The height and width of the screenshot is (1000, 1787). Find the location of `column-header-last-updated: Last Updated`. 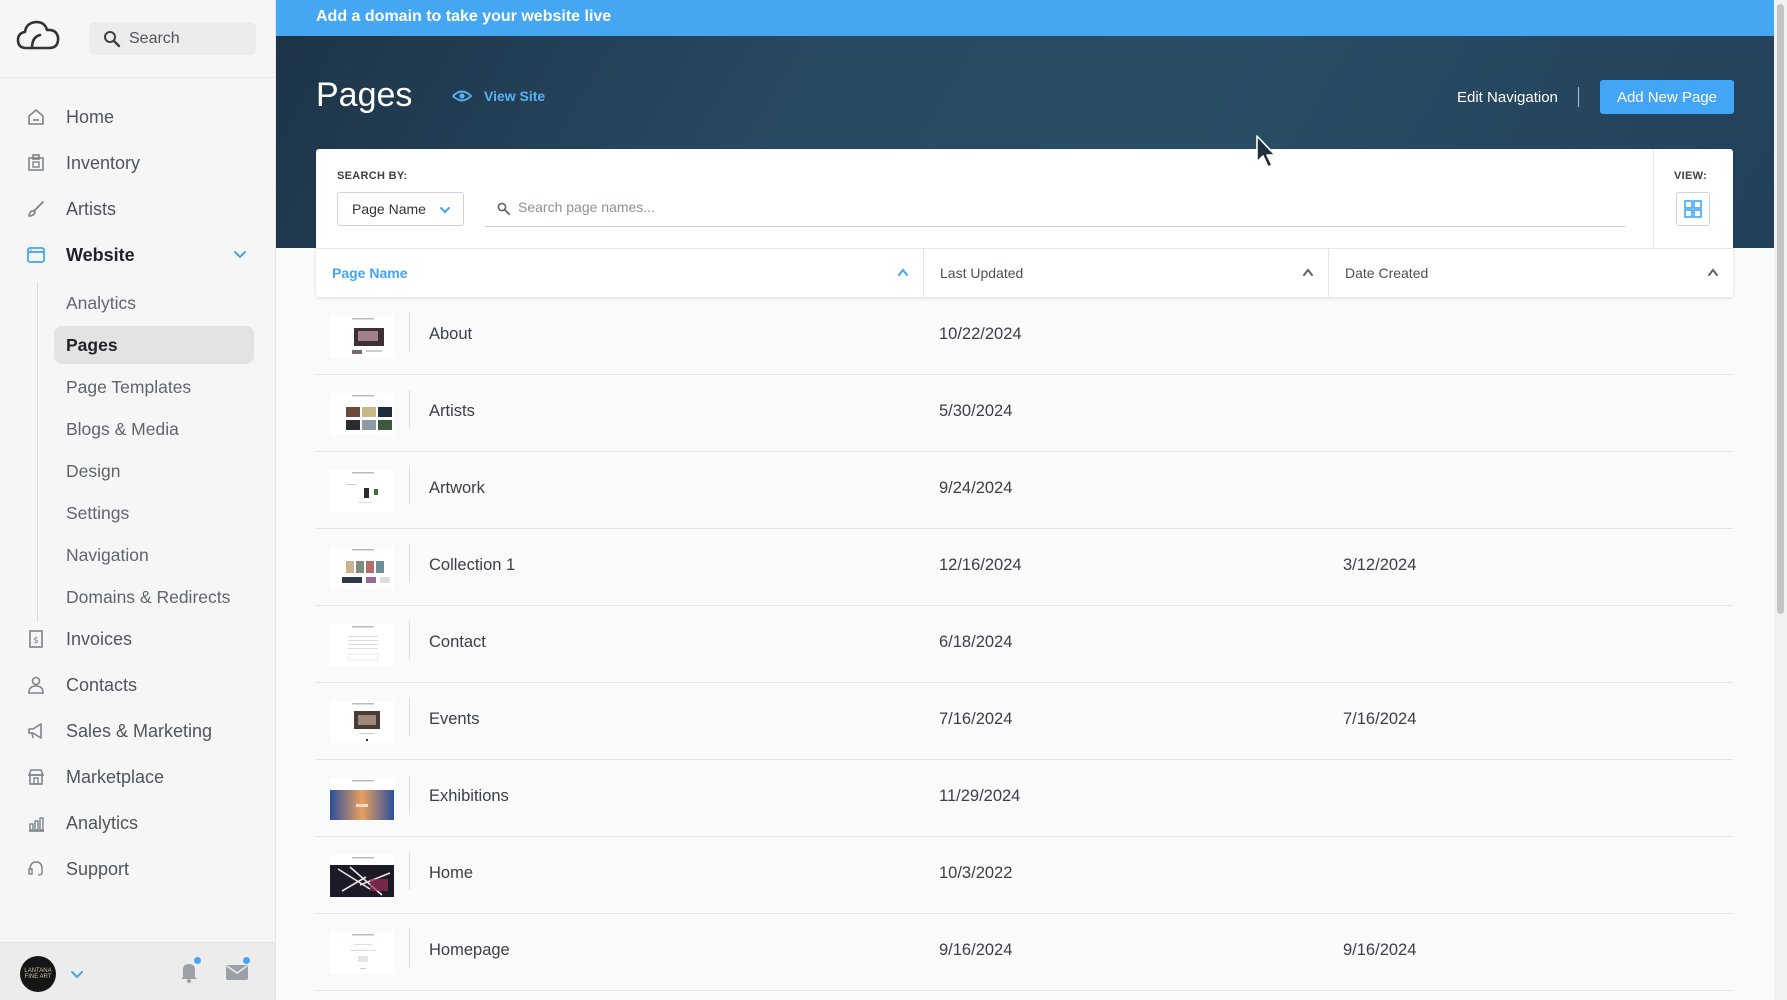

column-header-last-updated: Last Updated is located at coordinates (1126, 273).